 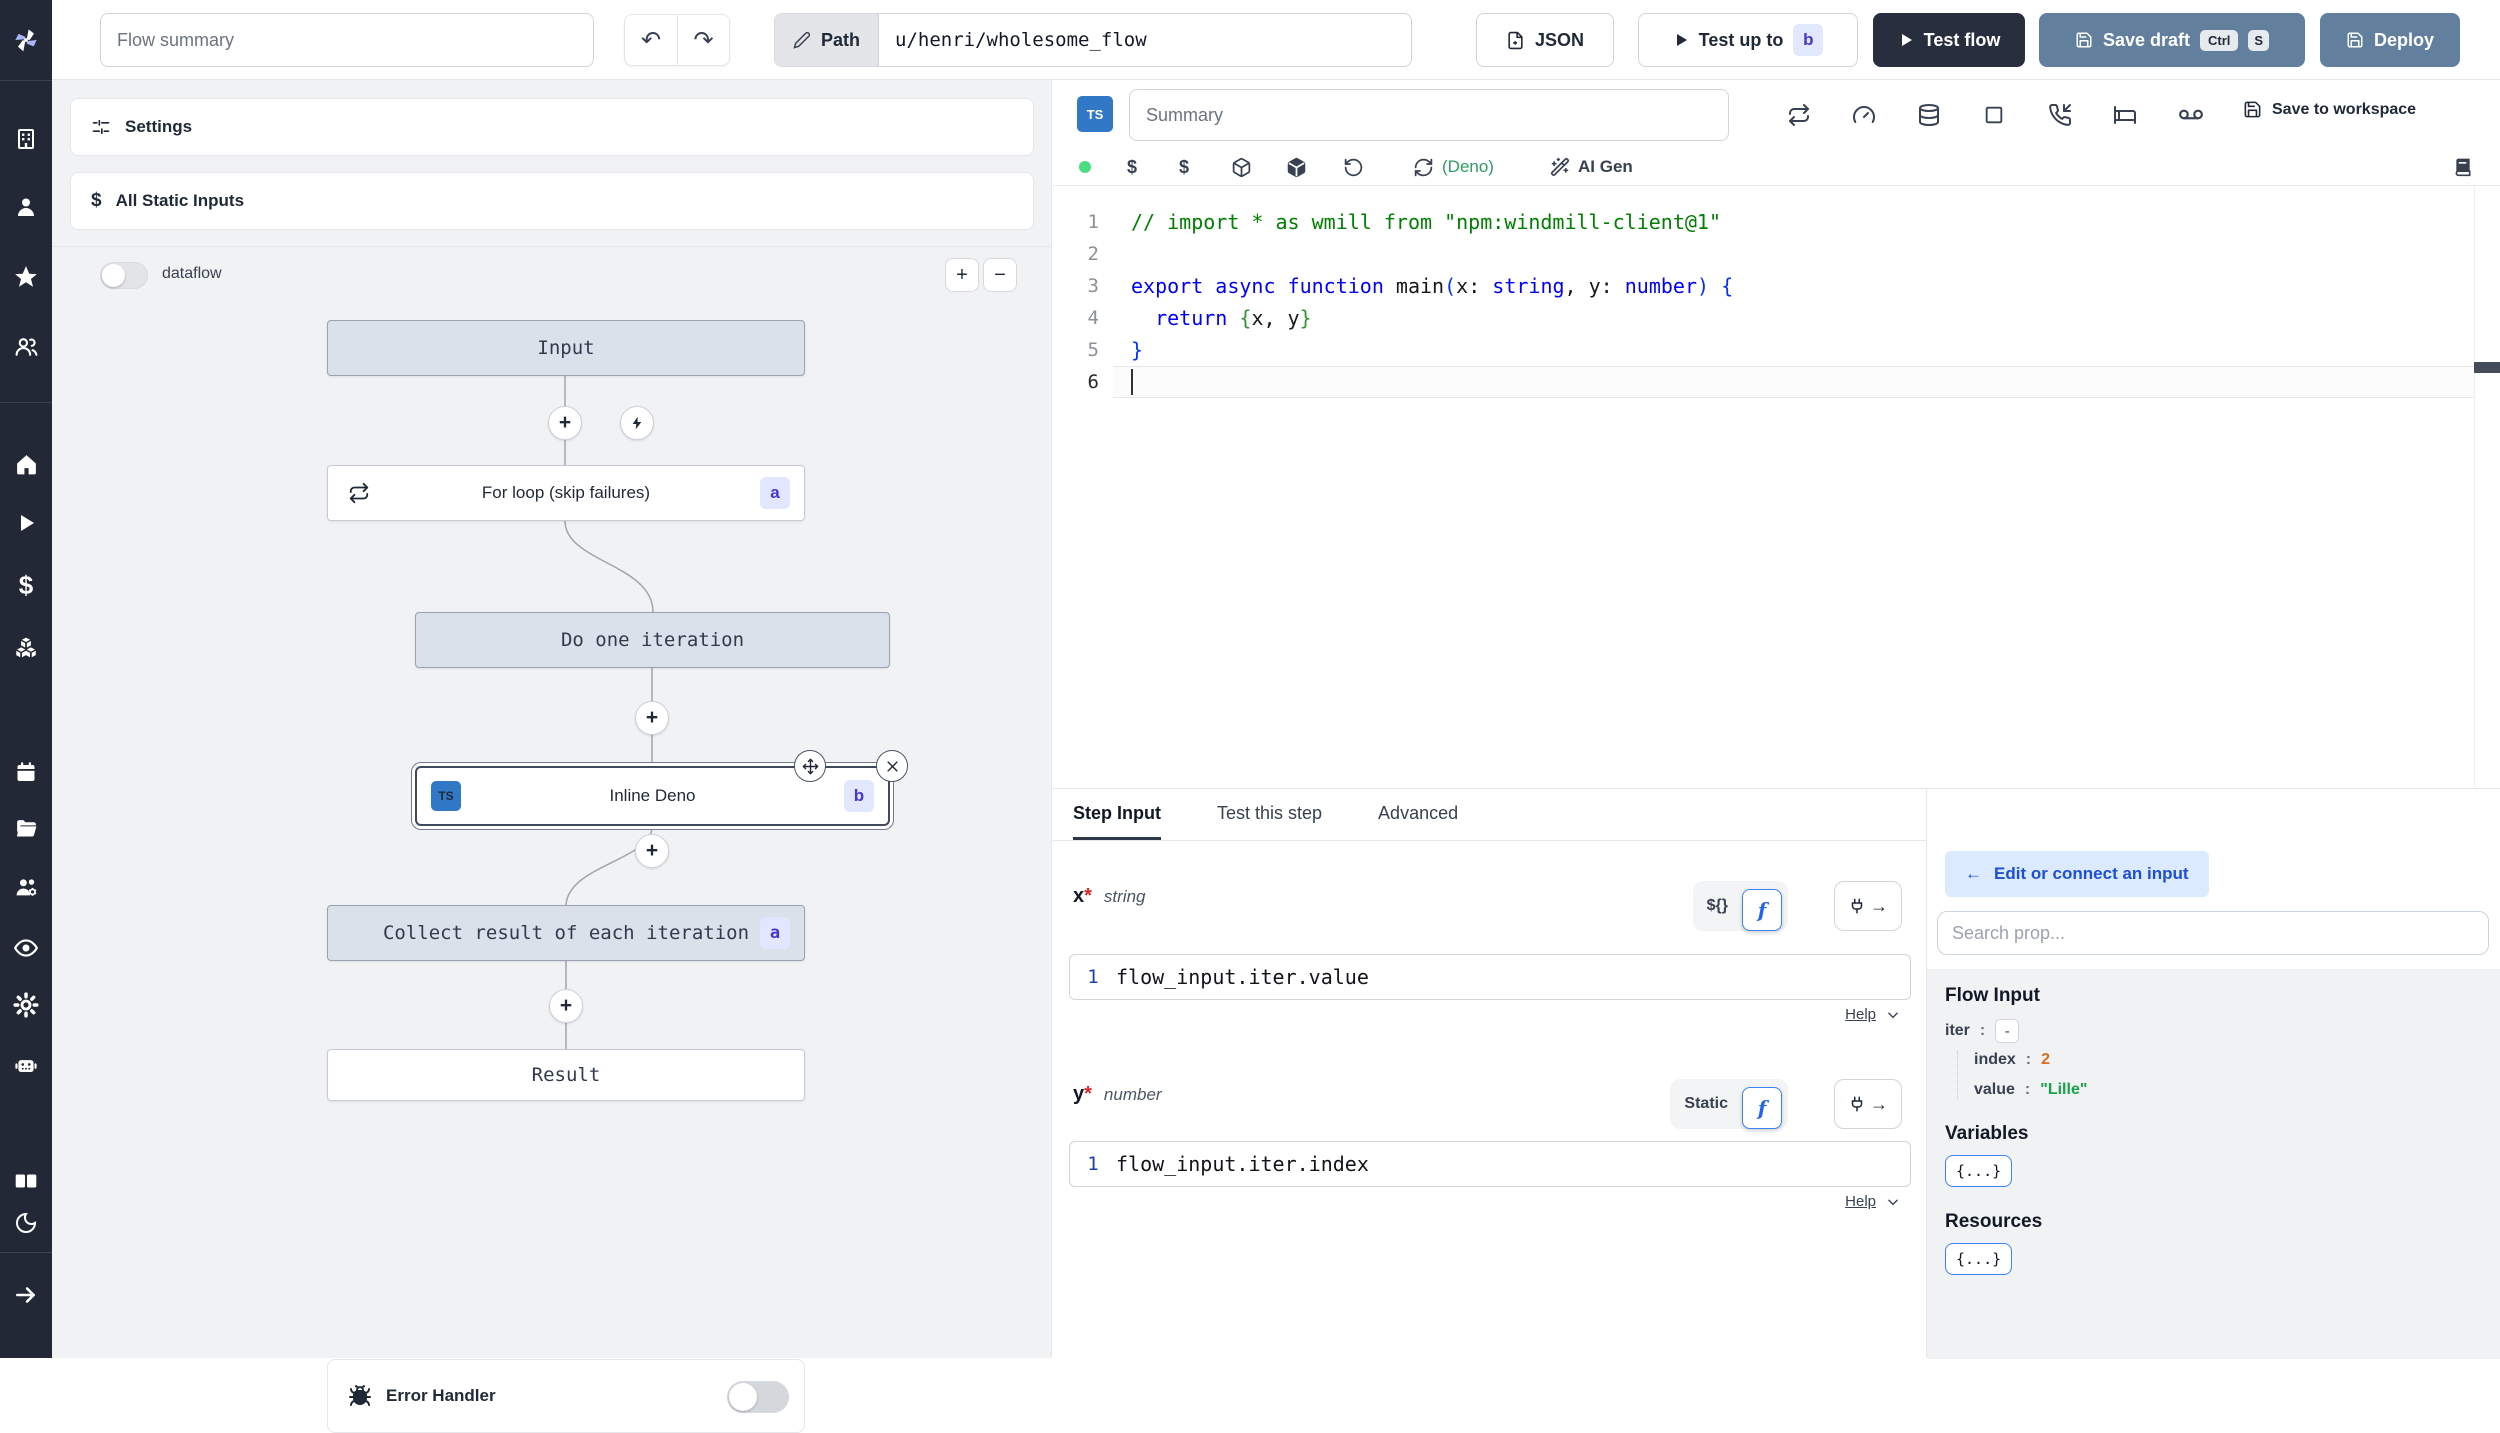 I want to click on tab-test-this-step: Test this step, so click(x=1269, y=814).